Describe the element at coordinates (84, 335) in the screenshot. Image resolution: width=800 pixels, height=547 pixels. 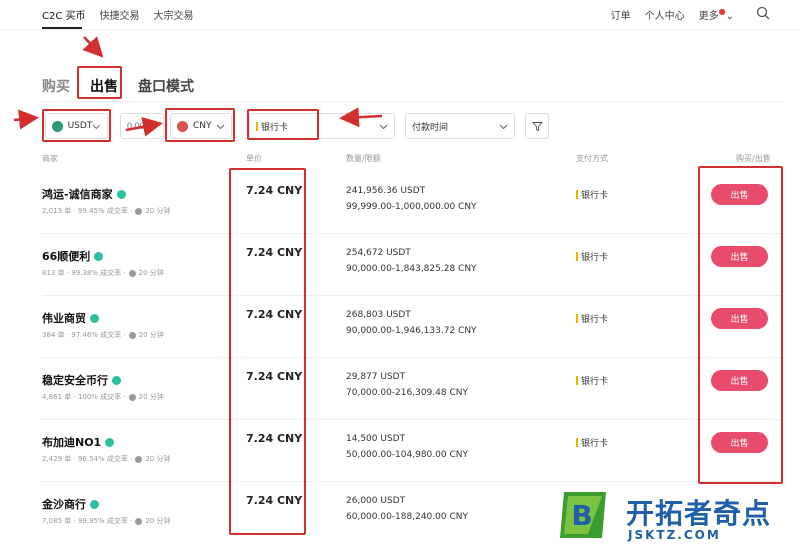
I see `merchant-stats-text: 384 单 · 97.46% 成交率 ·` at that location.